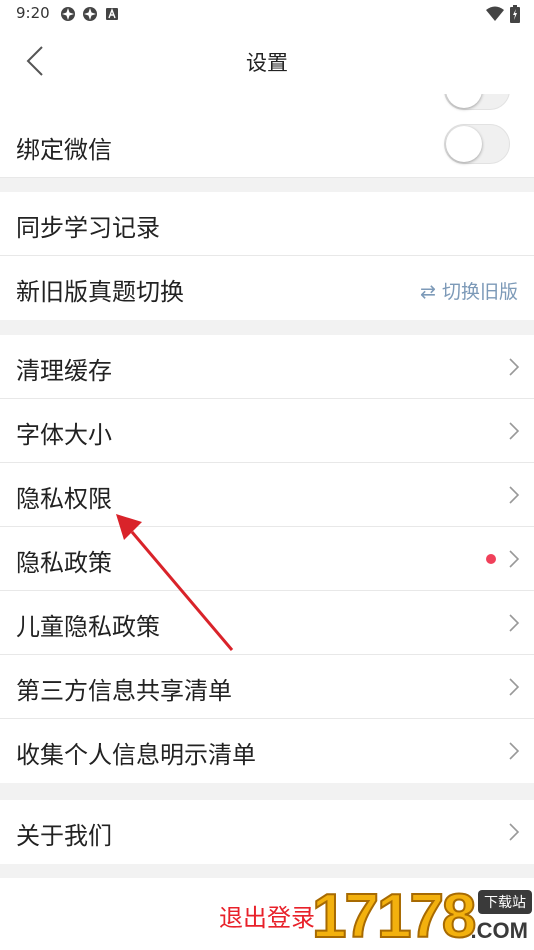 Image resolution: width=534 pixels, height=950 pixels. I want to click on arrow-shaft, so click(182, 591).